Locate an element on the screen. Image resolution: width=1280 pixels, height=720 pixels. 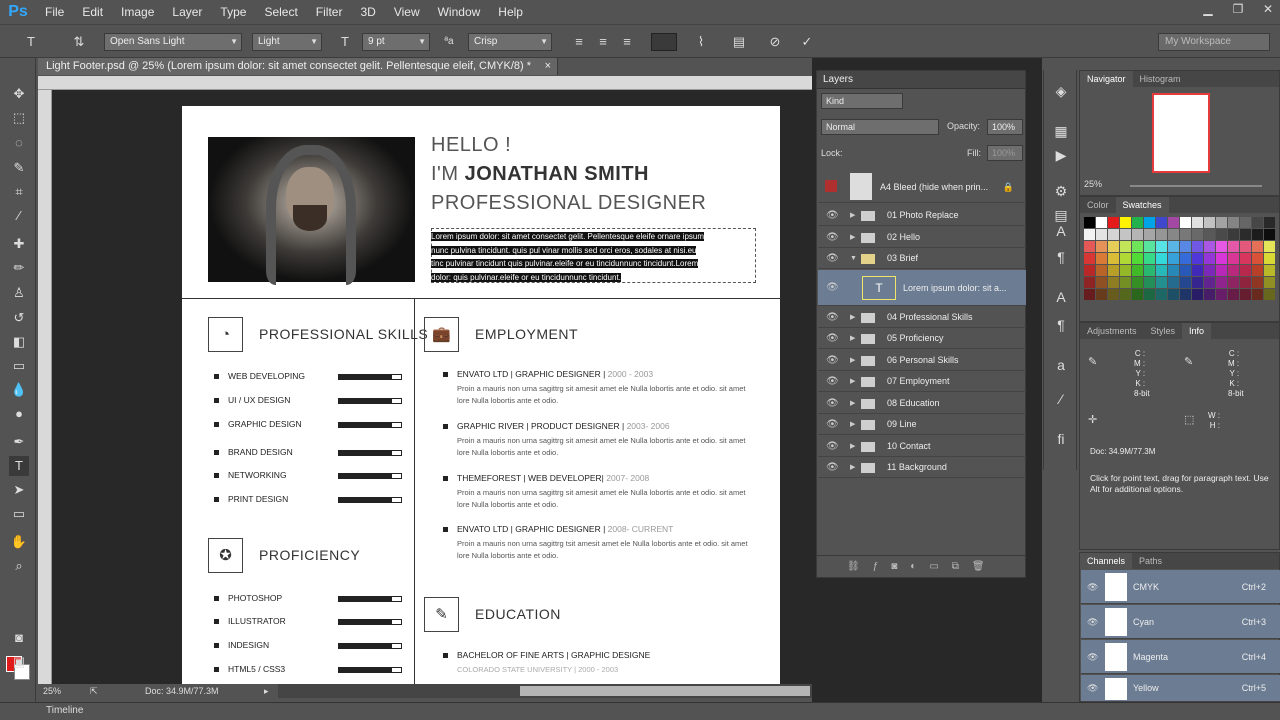
scrollbar-thumb is located at coordinates (665, 691).